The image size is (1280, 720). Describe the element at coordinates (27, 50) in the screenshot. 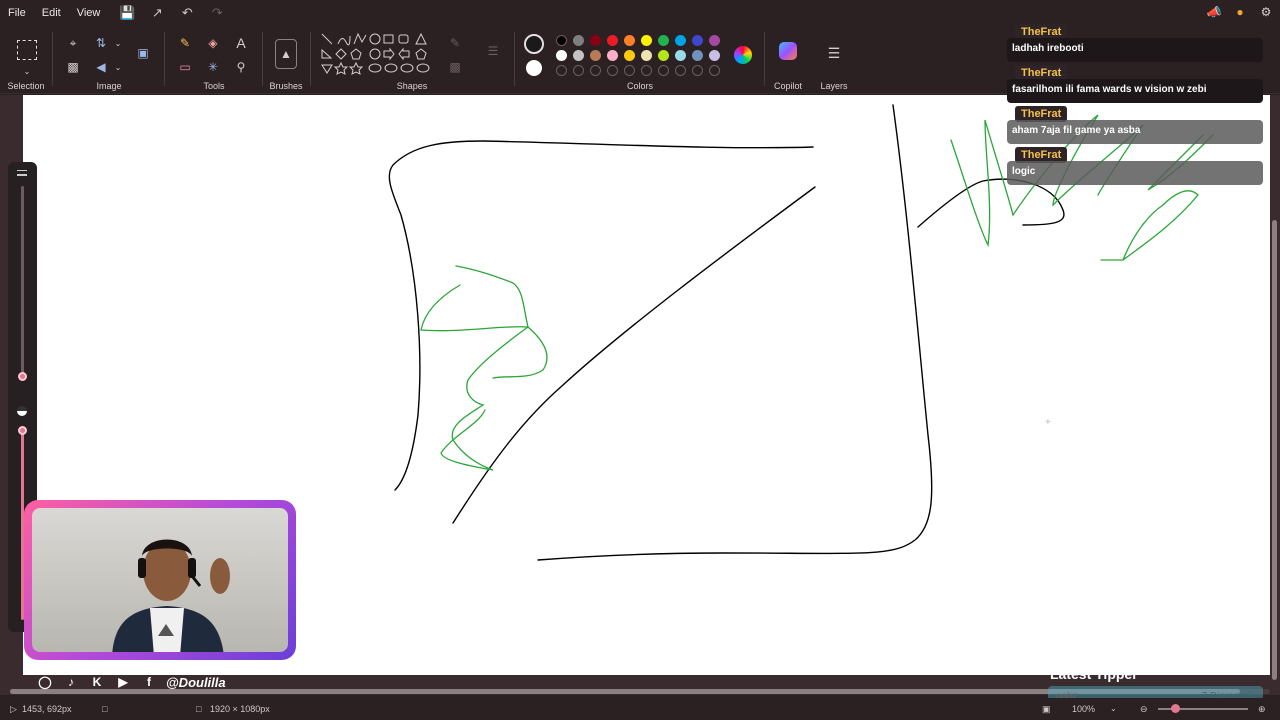

I see `selection-icon` at that location.